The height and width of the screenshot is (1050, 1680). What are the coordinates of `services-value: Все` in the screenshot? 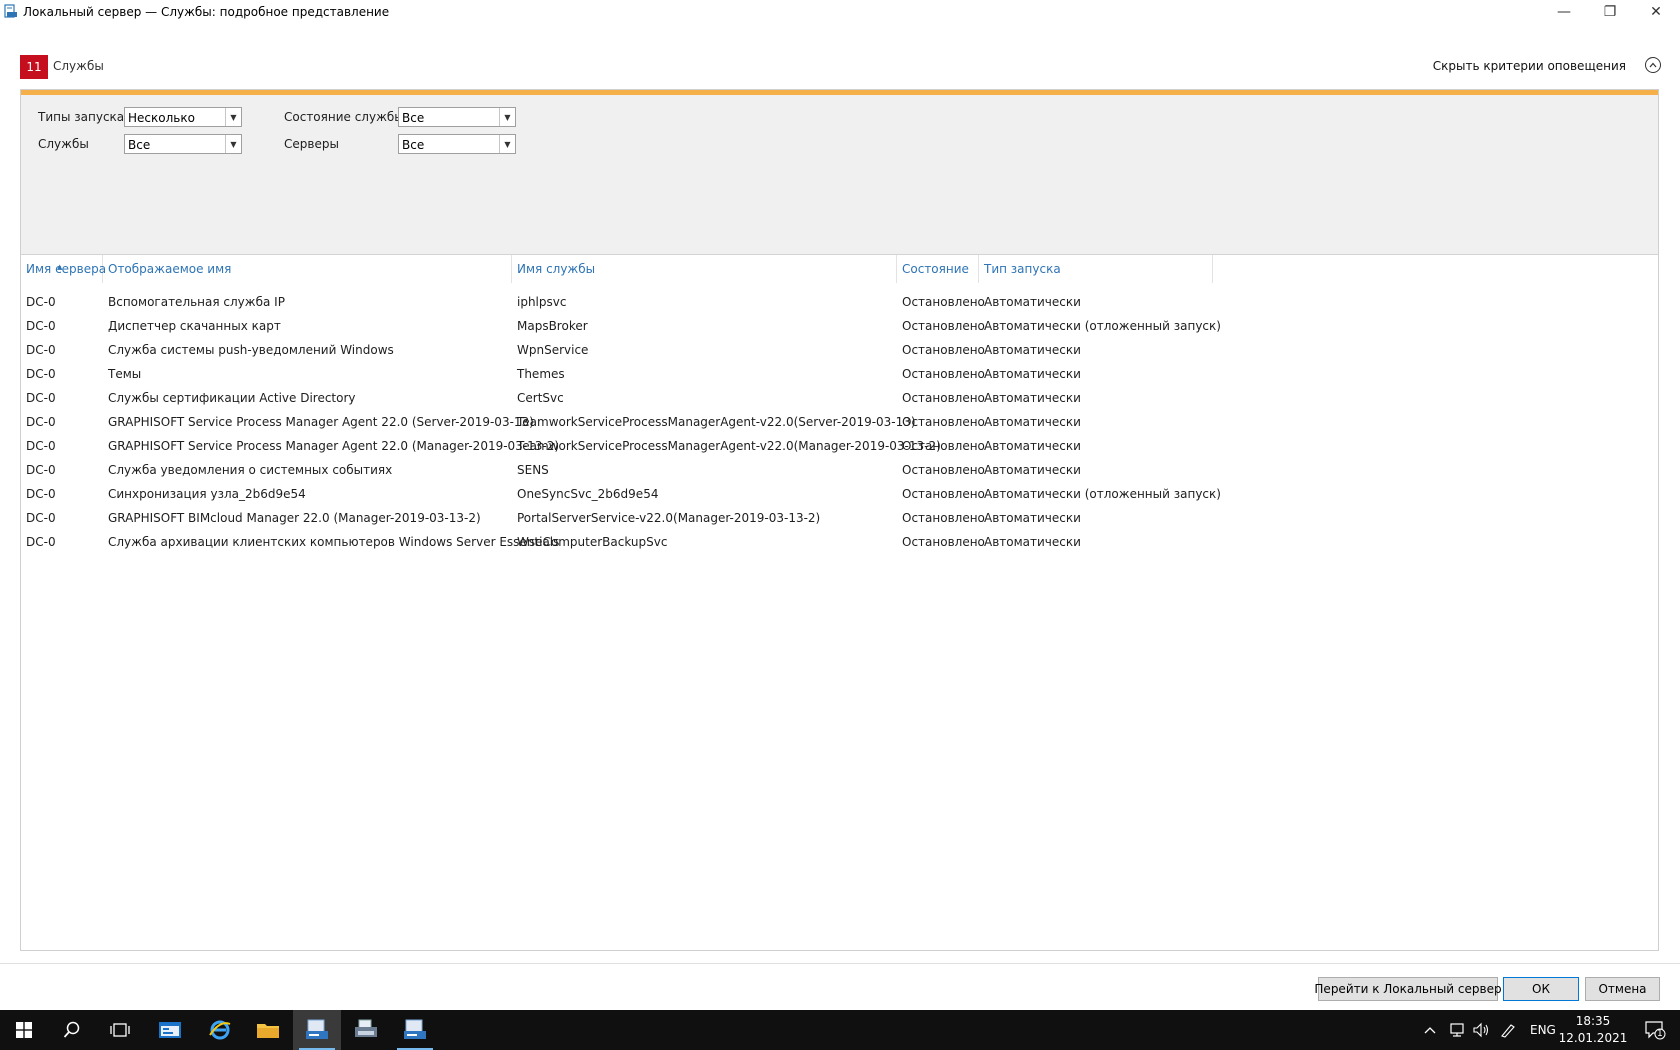 It's located at (139, 145).